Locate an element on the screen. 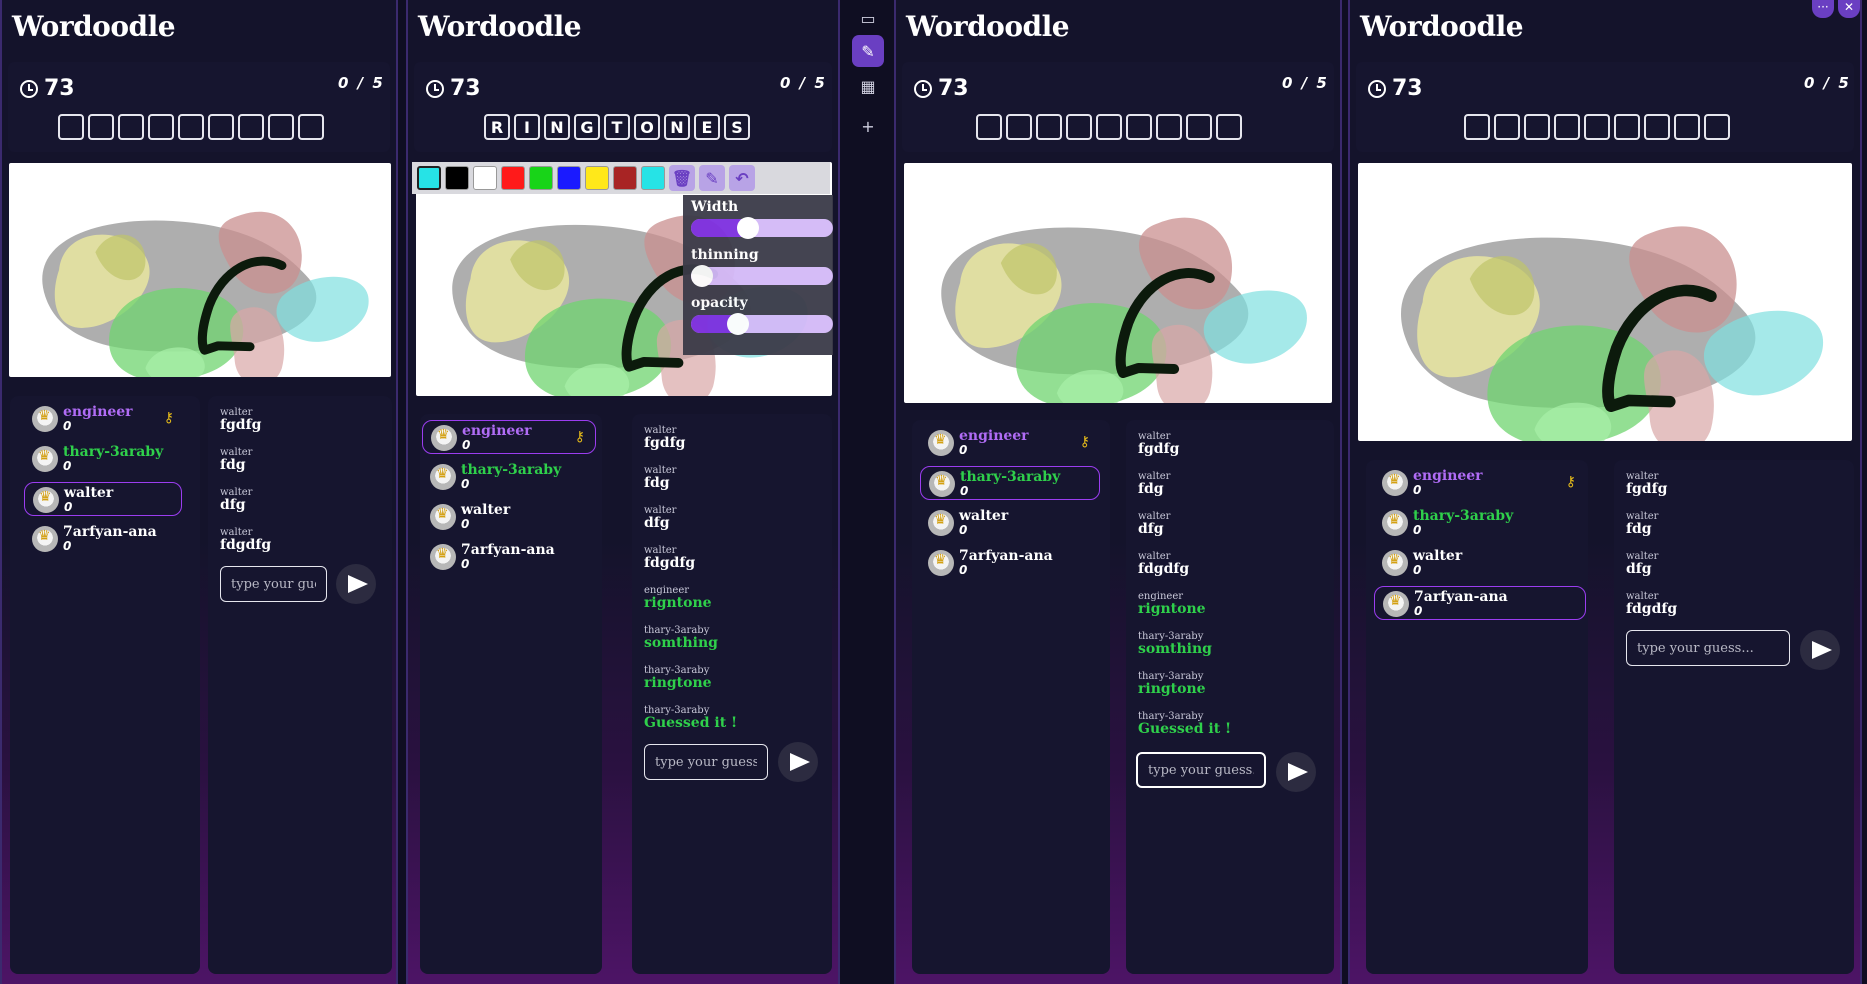 Image resolution: width=1867 pixels, height=984 pixels. more-options-icon: ··· is located at coordinates (1823, 9).